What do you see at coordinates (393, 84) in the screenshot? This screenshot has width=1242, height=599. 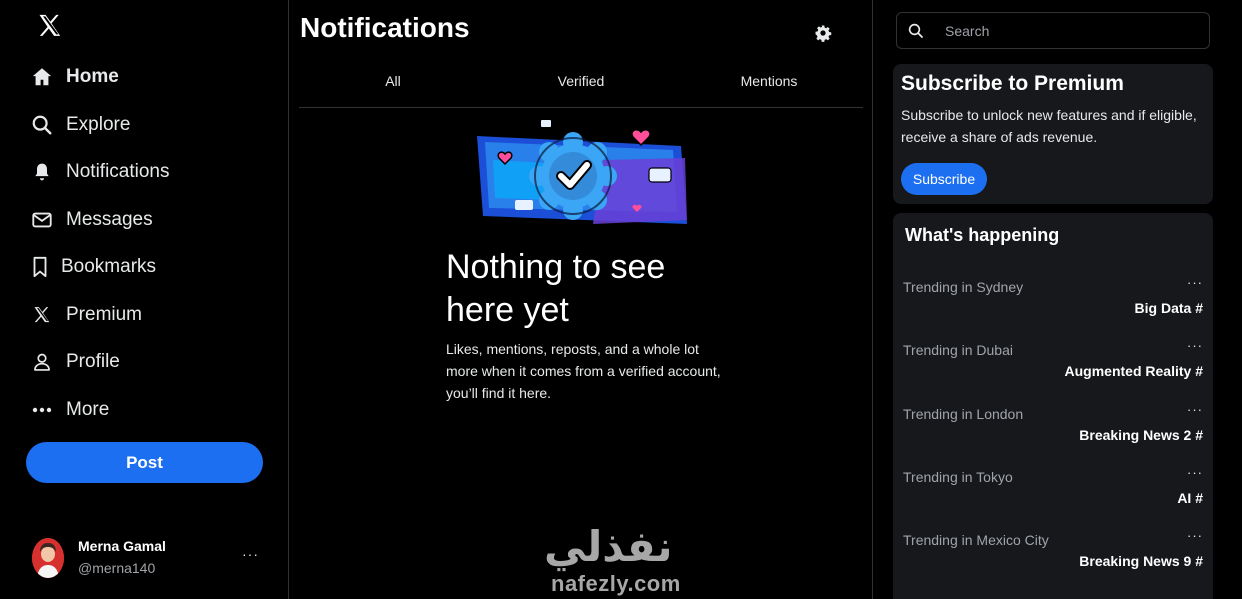 I see `tab-all: All` at bounding box center [393, 84].